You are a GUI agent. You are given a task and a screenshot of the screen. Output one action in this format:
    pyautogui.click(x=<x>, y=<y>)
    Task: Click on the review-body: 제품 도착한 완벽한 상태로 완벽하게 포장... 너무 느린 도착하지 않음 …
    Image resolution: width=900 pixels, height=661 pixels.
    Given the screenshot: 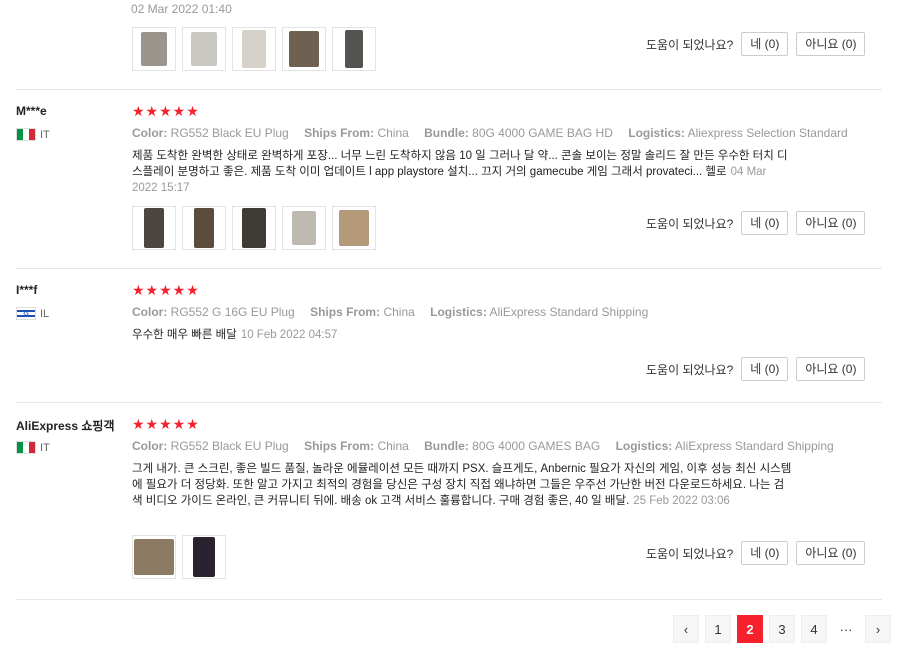 What is the action you would take?
    pyautogui.click(x=460, y=164)
    